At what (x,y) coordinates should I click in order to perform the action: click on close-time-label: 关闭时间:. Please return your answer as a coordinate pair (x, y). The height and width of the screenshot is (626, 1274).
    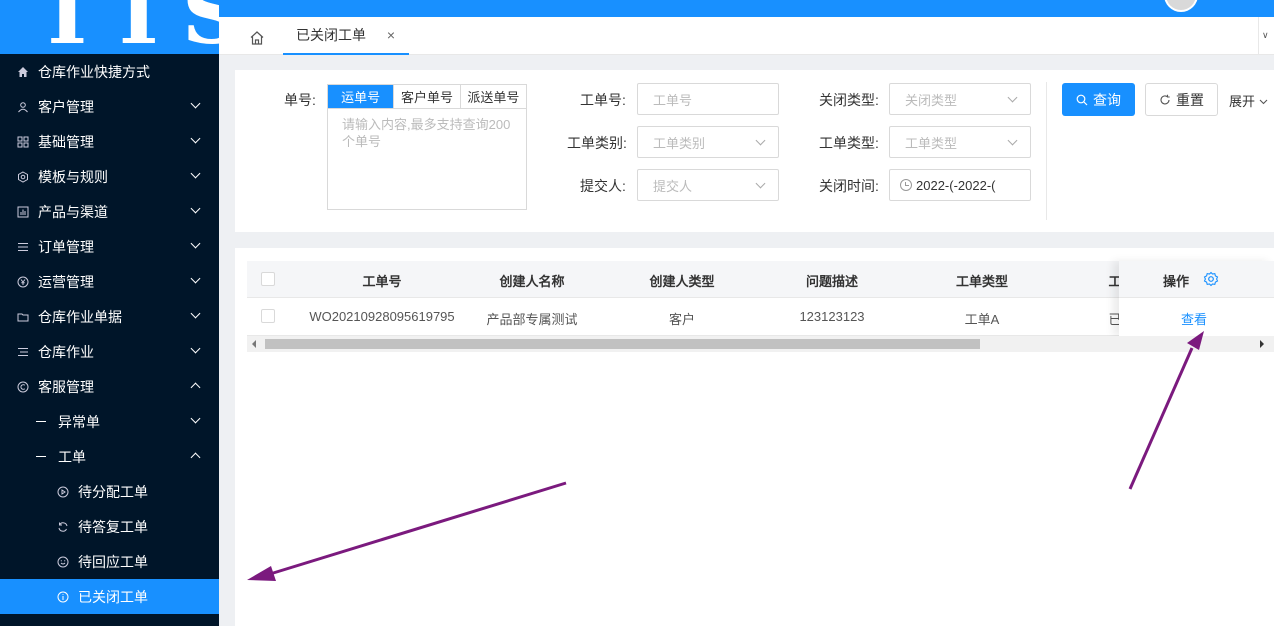
    Looking at the image, I should click on (849, 186).